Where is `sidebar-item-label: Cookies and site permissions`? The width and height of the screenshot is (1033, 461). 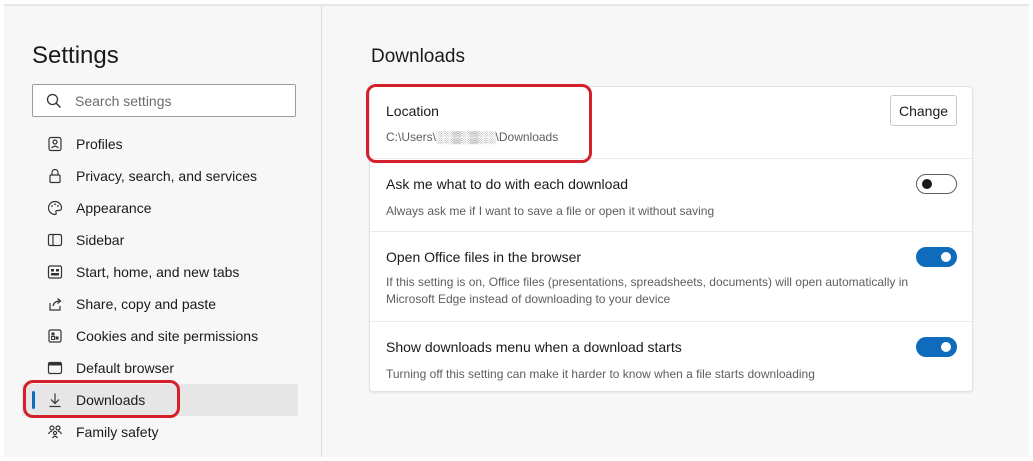
sidebar-item-label: Cookies and site permissions is located at coordinates (167, 336).